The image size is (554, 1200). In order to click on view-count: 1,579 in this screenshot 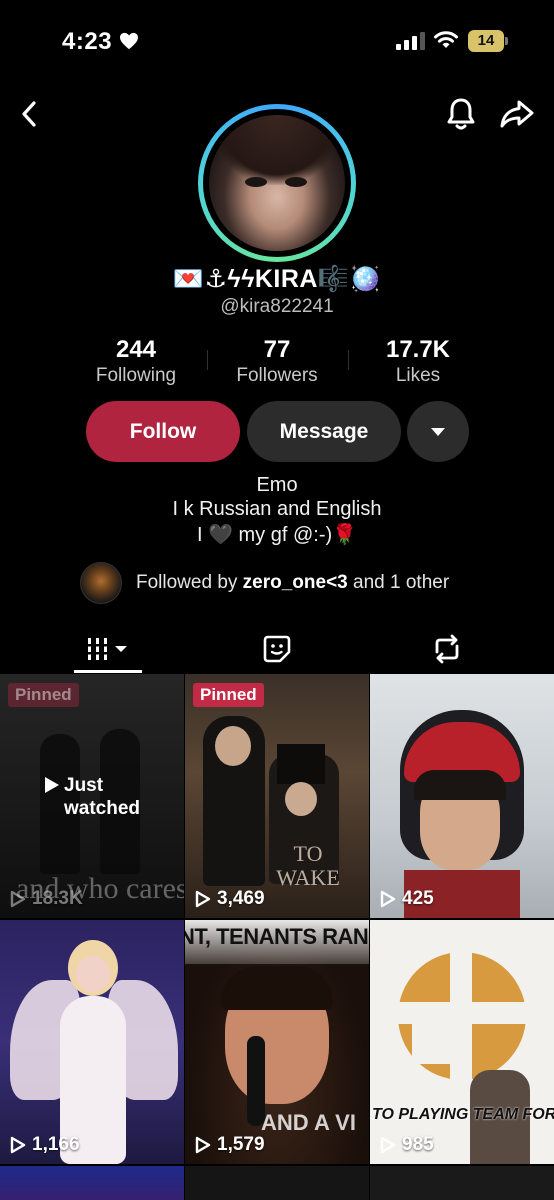, I will do `click(230, 1145)`.